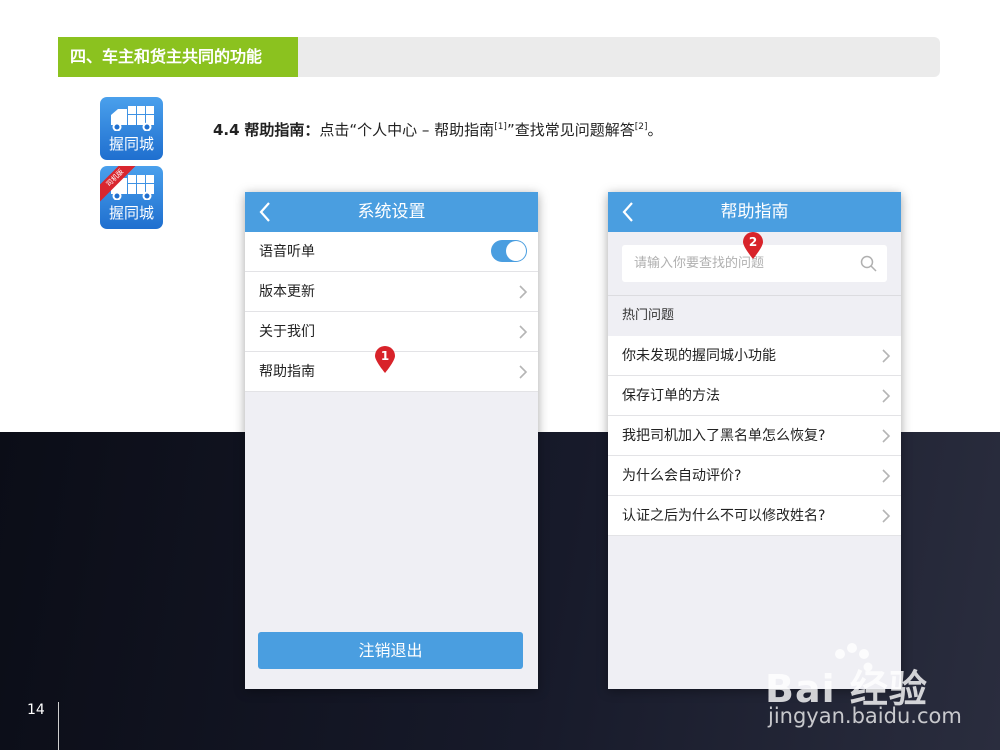 The image size is (1000, 750). I want to click on question-label: 为什么会自动评价?, so click(682, 476).